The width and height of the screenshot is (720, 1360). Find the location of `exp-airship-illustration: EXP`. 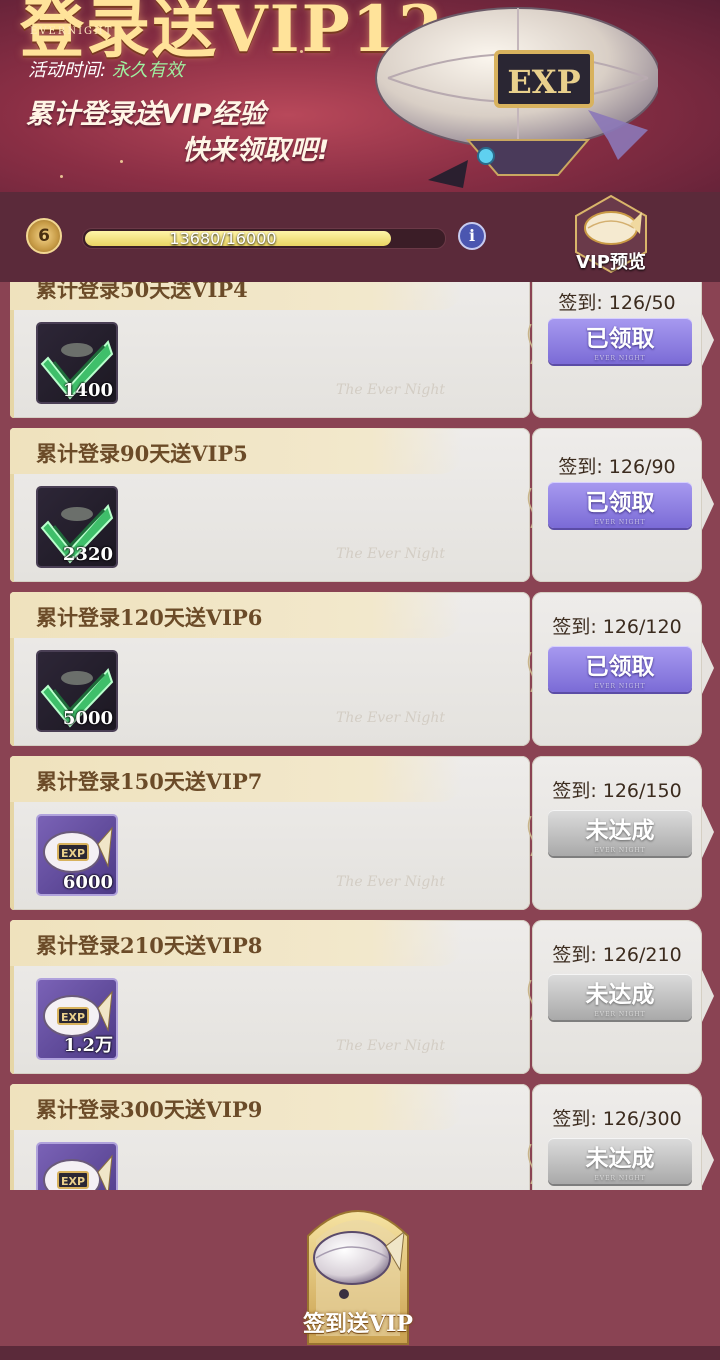

exp-airship-illustration: EXP is located at coordinates (516, 97).